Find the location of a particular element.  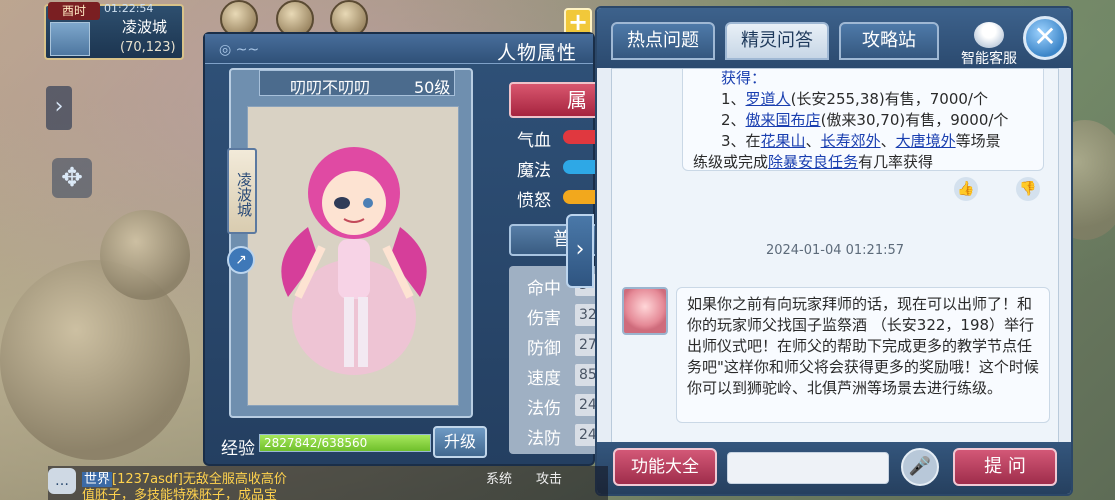

answer-text: 等场景 is located at coordinates (978, 141).